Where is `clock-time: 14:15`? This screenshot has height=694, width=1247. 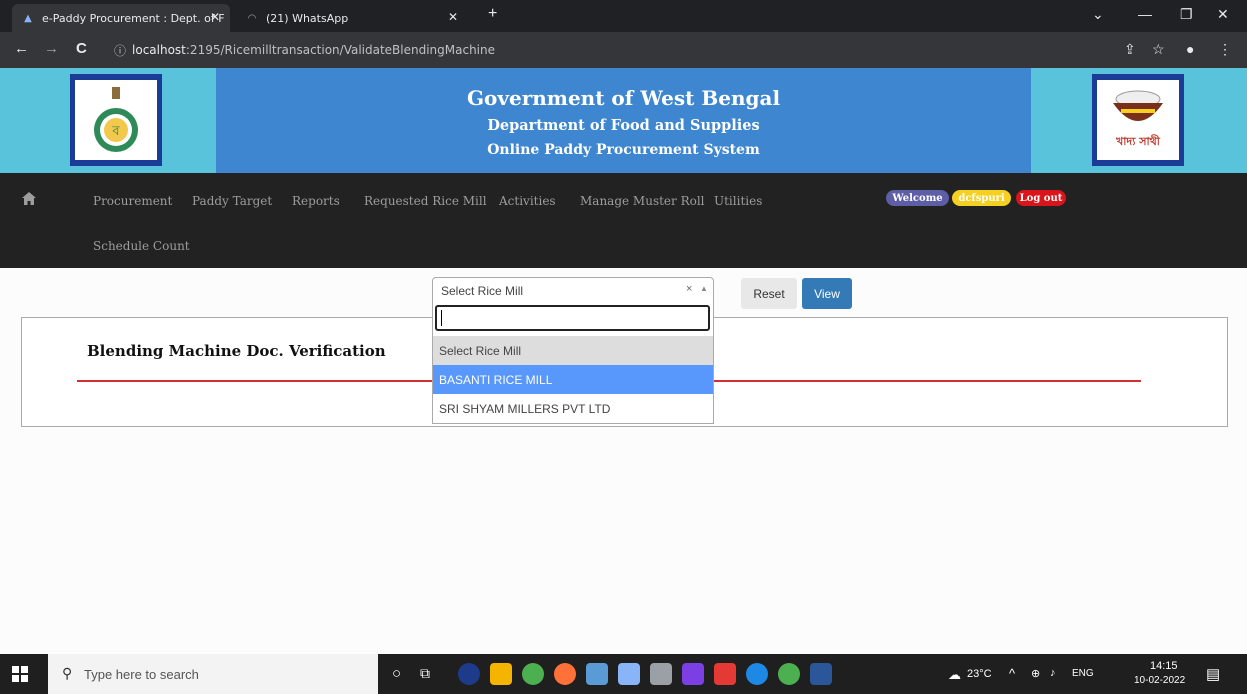 clock-time: 14:15 is located at coordinates (1164, 666).